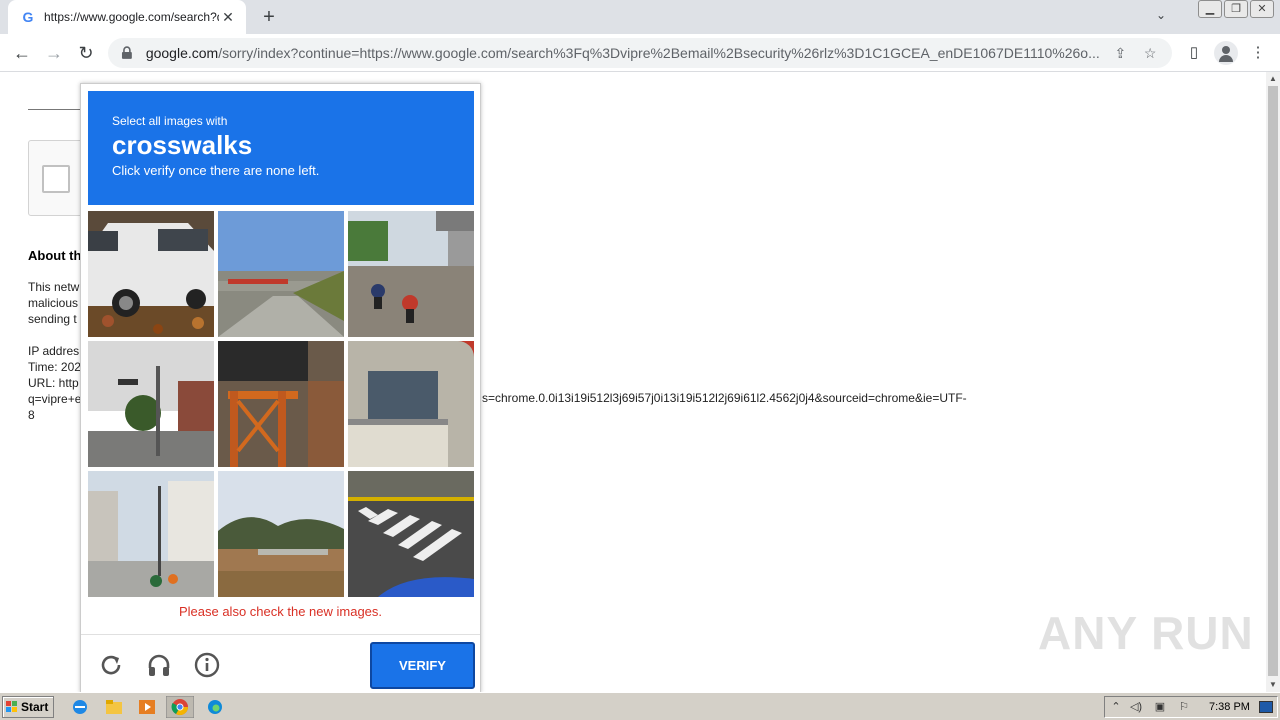 The image size is (1280, 720). Describe the element at coordinates (55, 399) in the screenshot. I see `page-text-line: q=vipre+e` at that location.